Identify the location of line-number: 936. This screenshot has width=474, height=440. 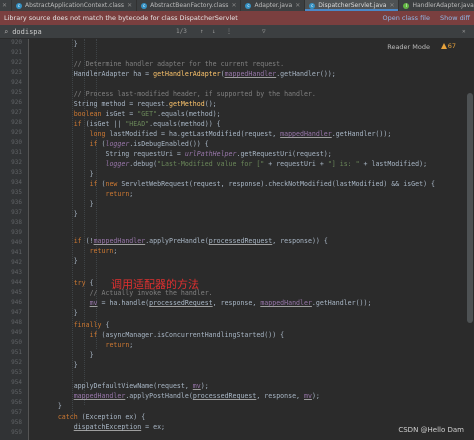
(16, 202).